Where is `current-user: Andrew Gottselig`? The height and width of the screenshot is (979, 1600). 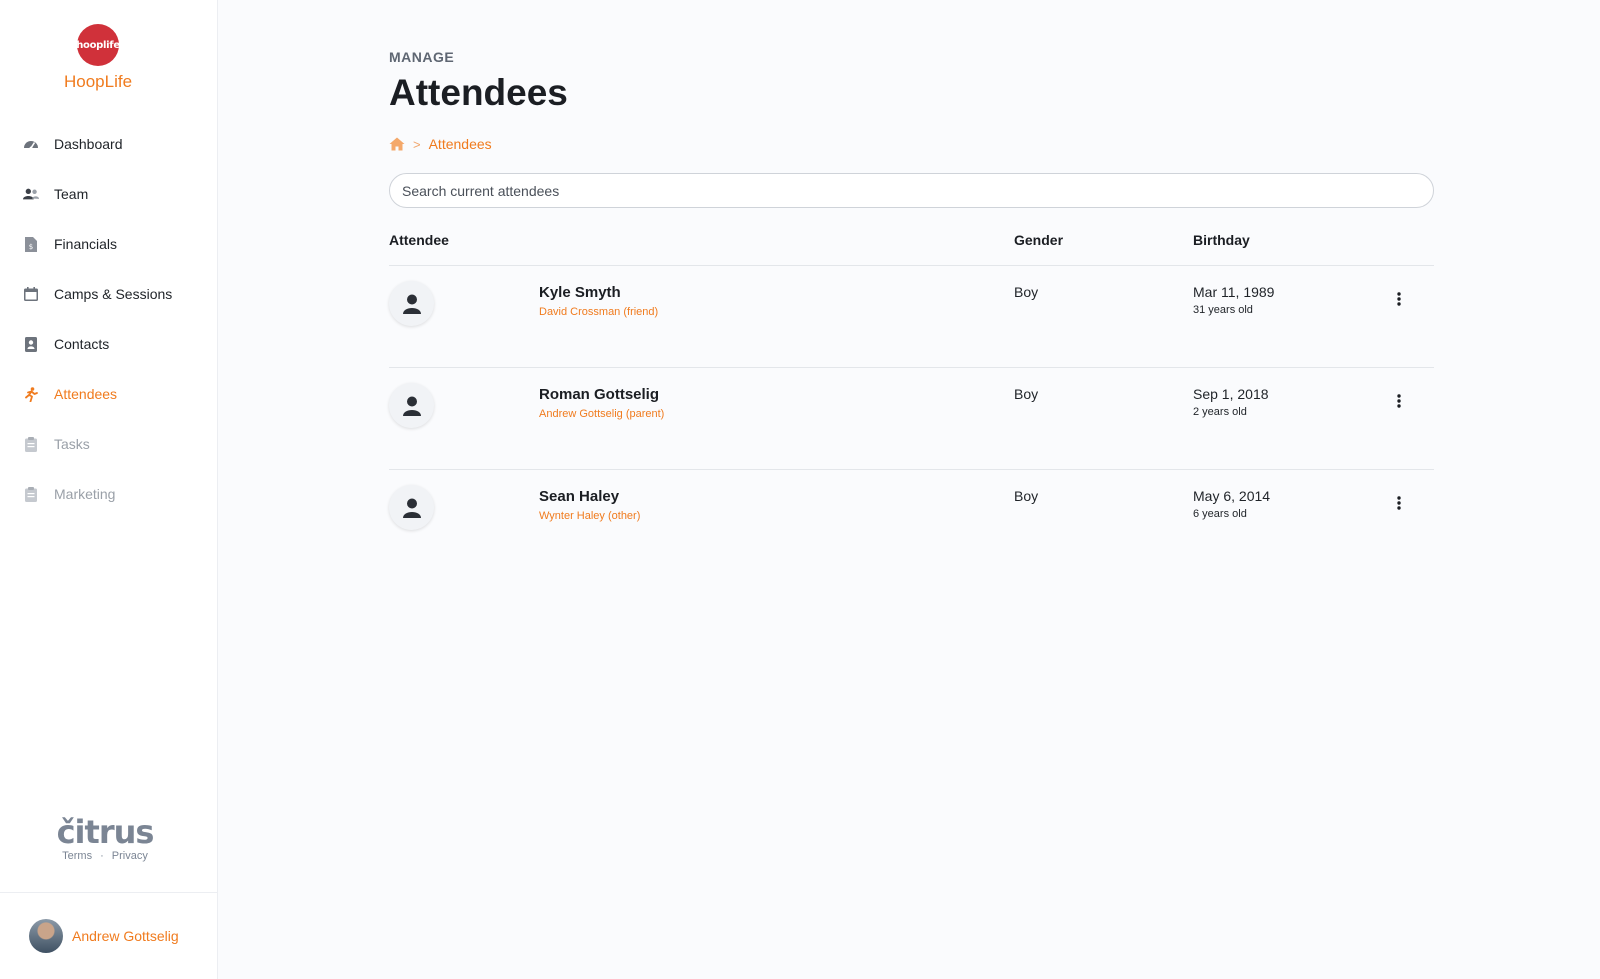 current-user: Andrew Gottselig is located at coordinates (109, 935).